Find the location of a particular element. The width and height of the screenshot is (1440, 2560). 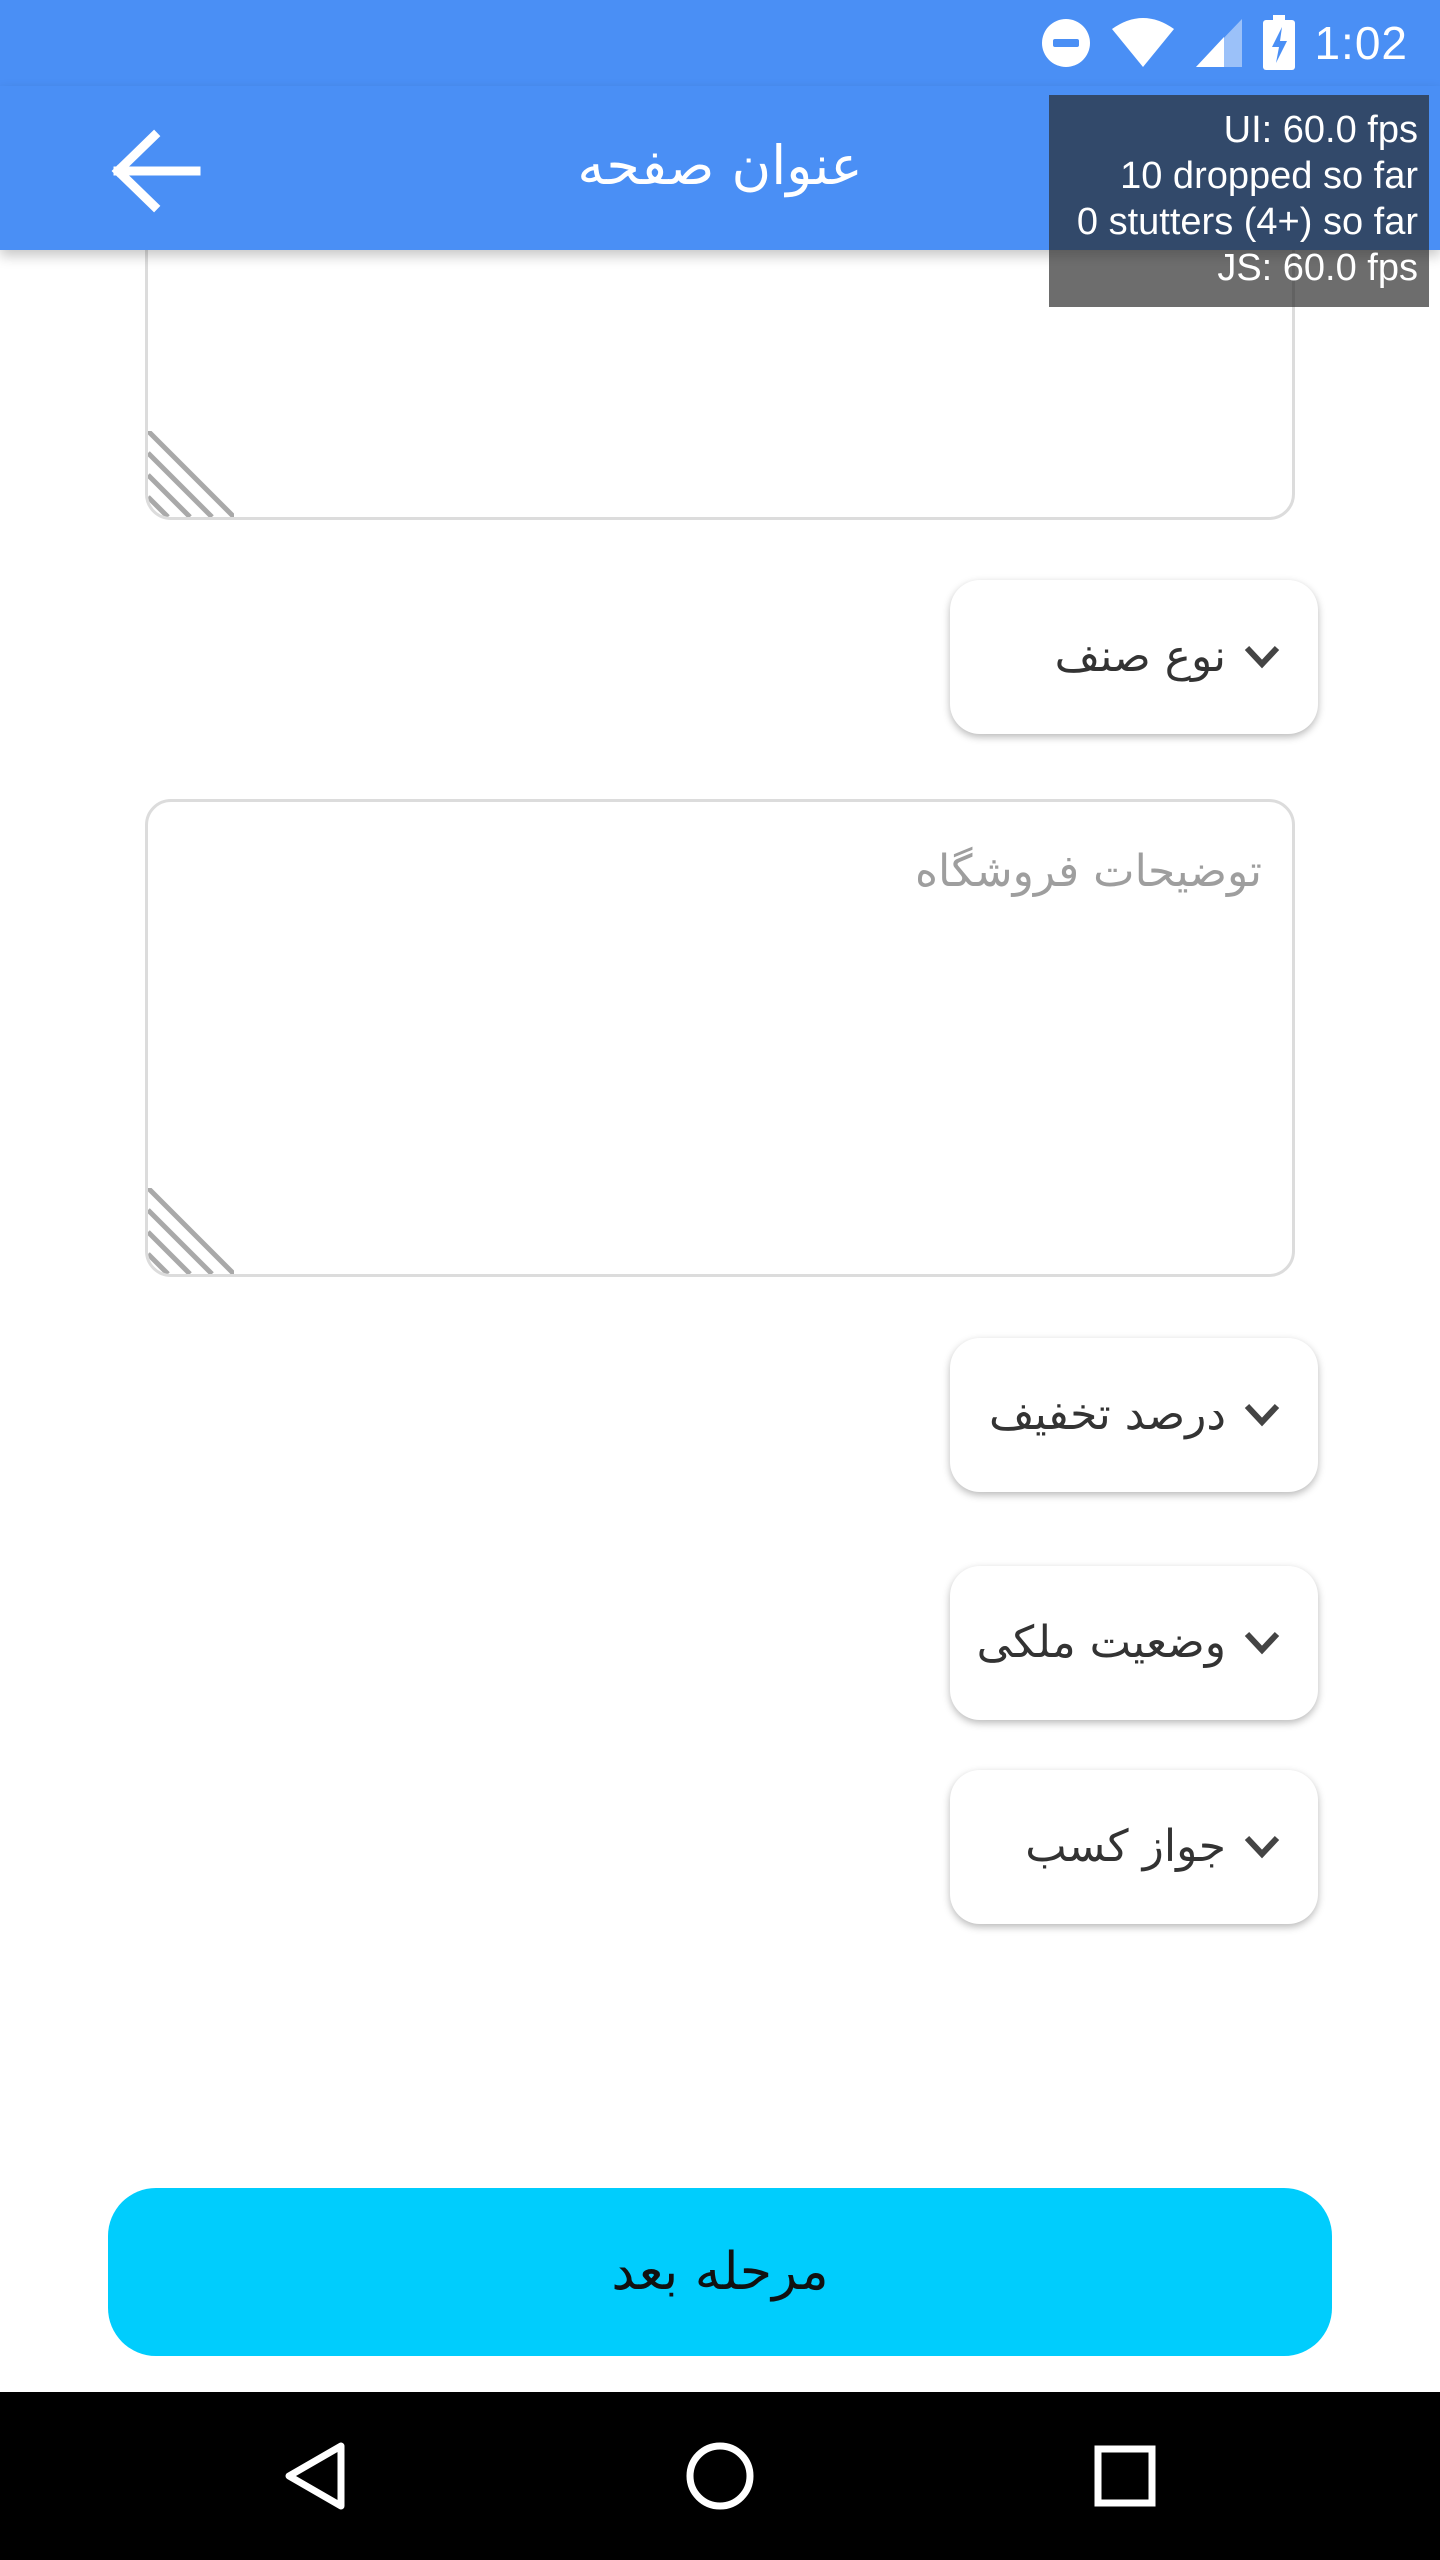

perf-ui-fps: UI: 60.0 fps is located at coordinates (1320, 130).